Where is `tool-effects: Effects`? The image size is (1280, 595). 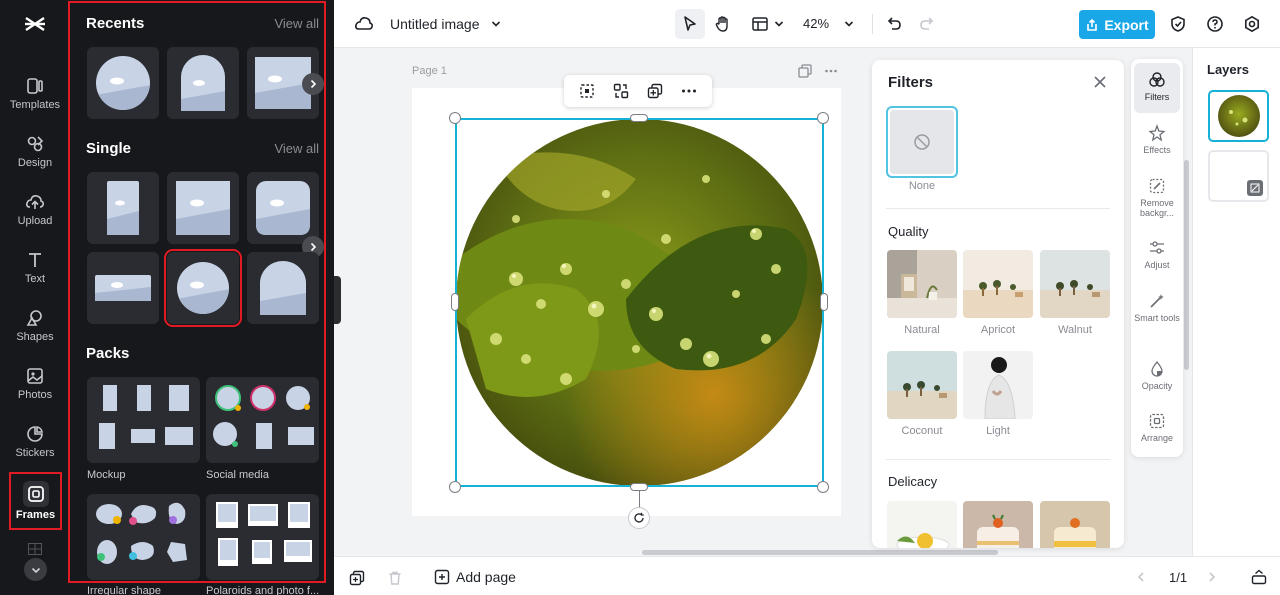
tool-effects: Effects is located at coordinates (1157, 141).